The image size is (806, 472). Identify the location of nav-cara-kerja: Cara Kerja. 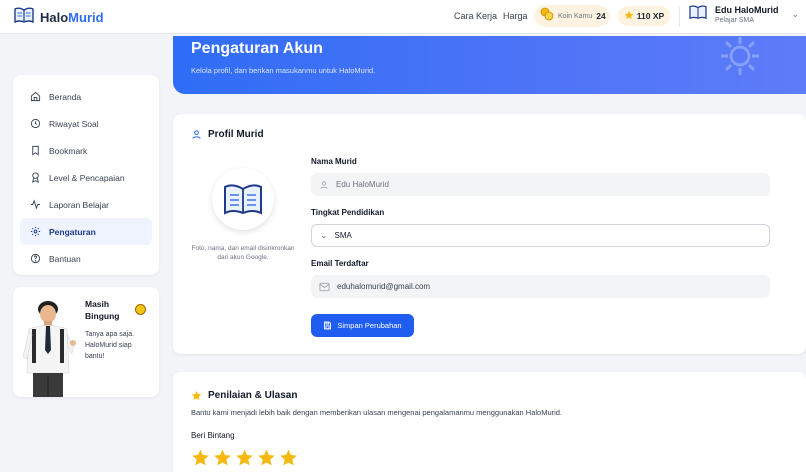
(475, 16).